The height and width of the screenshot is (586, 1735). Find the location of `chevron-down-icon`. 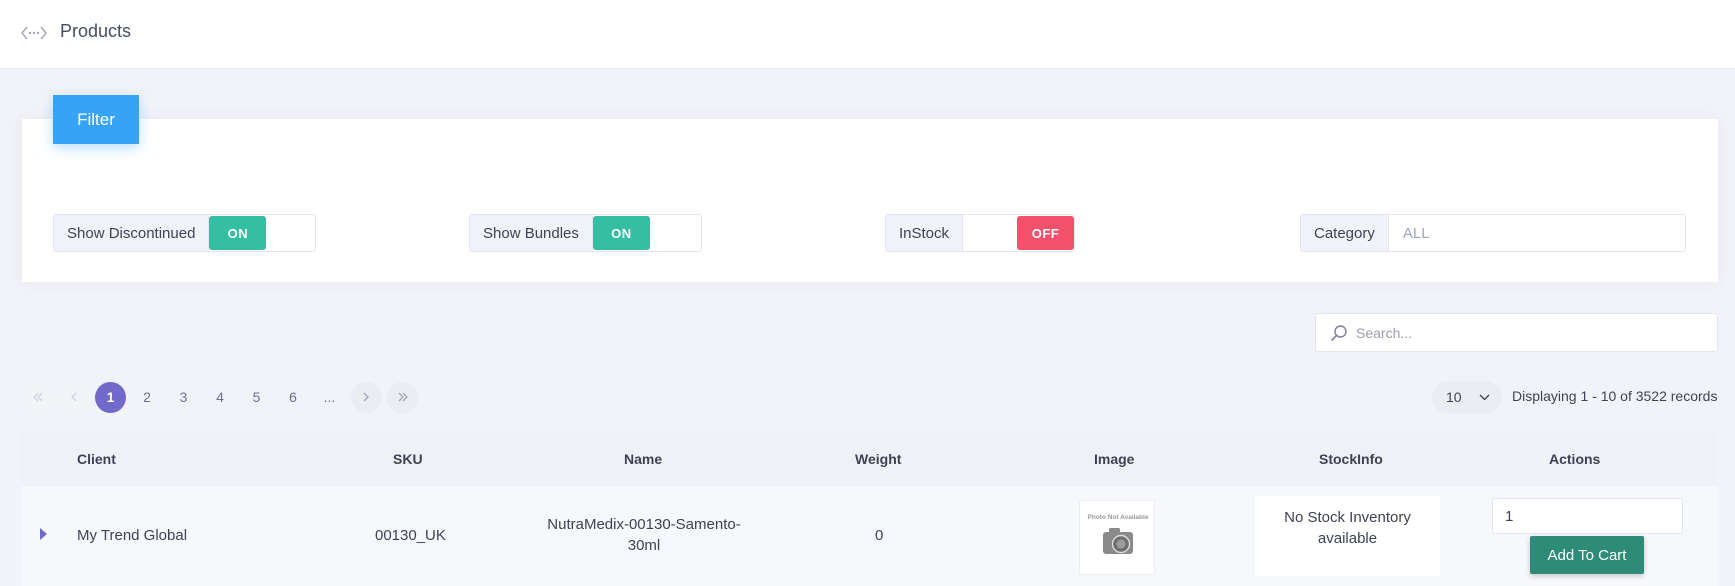

chevron-down-icon is located at coordinates (1484, 397).